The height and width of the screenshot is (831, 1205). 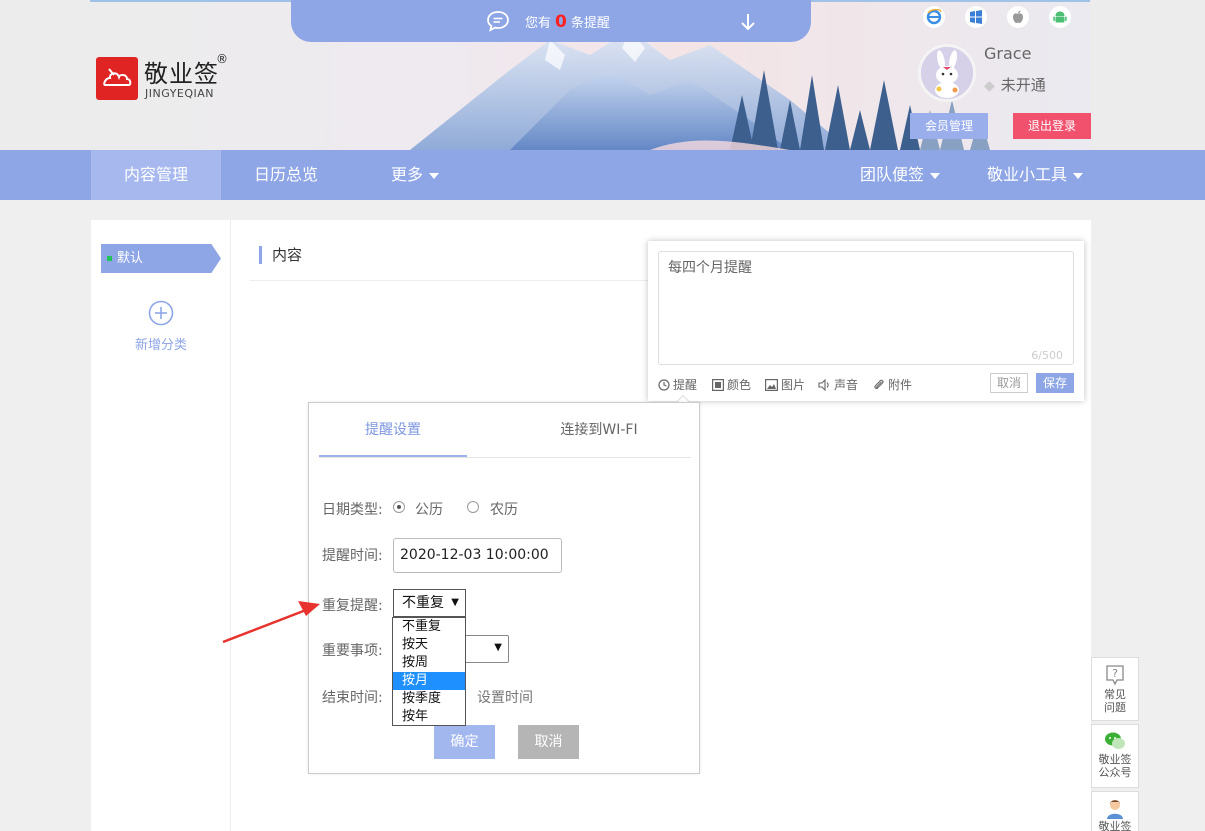 What do you see at coordinates (429, 699) in the screenshot?
I see `repeat-option: 按季度` at bounding box center [429, 699].